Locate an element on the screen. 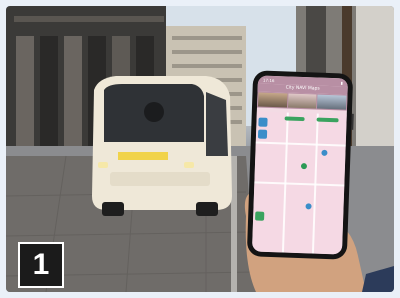 The image size is (400, 298). step-number-badge: 1 is located at coordinates (41, 265).